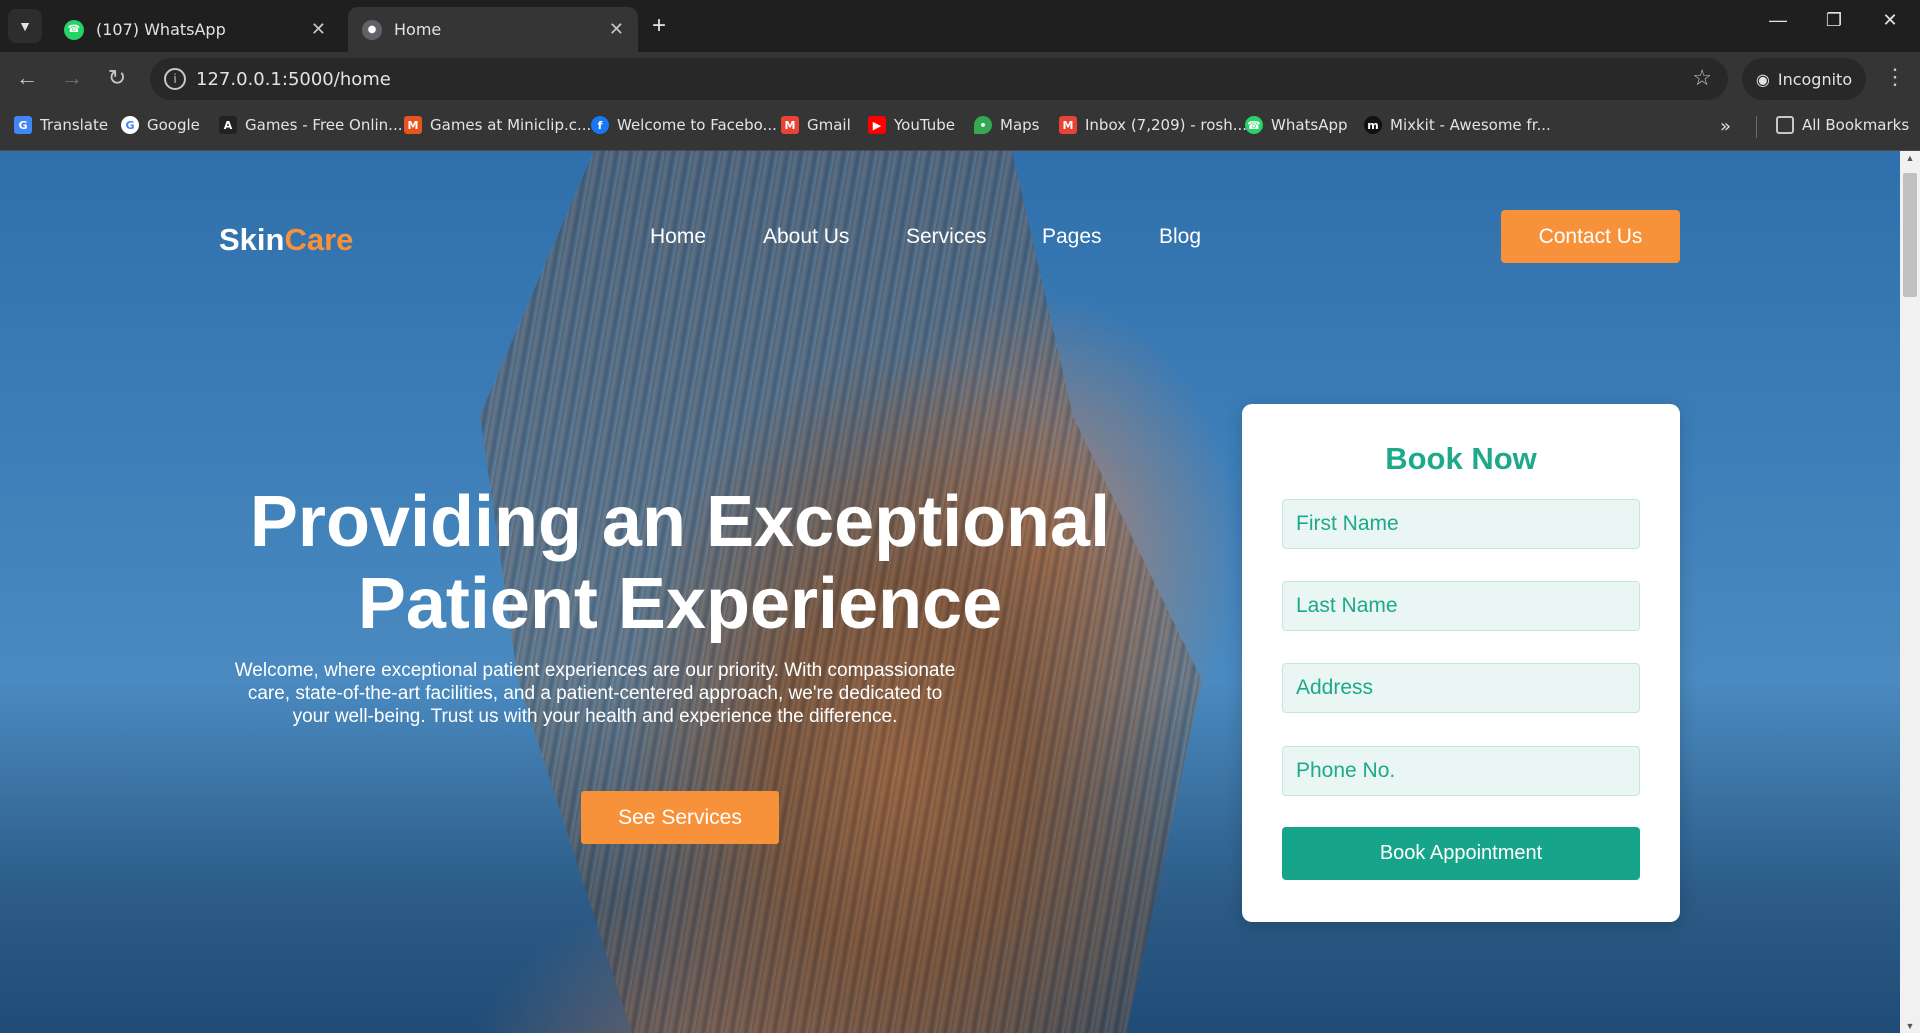  I want to click on menu-kebab-icon: ⋮, so click(1895, 77).